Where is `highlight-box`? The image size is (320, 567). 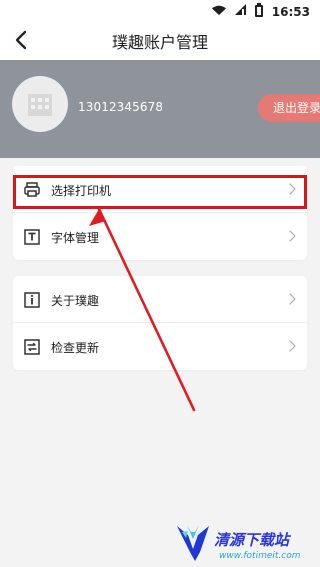 highlight-box is located at coordinates (160, 192).